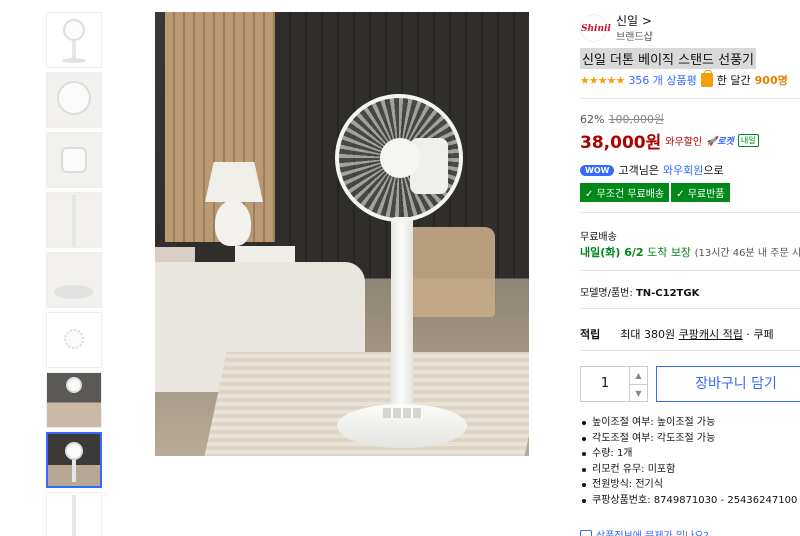  What do you see at coordinates (652, 531) in the screenshot?
I see `report-link: 상품정보에 문제가 있나요?` at bounding box center [652, 531].